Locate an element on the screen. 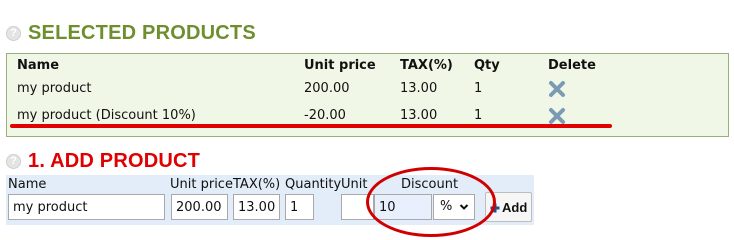 The image size is (734, 240). label-unit-price: Unit price is located at coordinates (201, 184).